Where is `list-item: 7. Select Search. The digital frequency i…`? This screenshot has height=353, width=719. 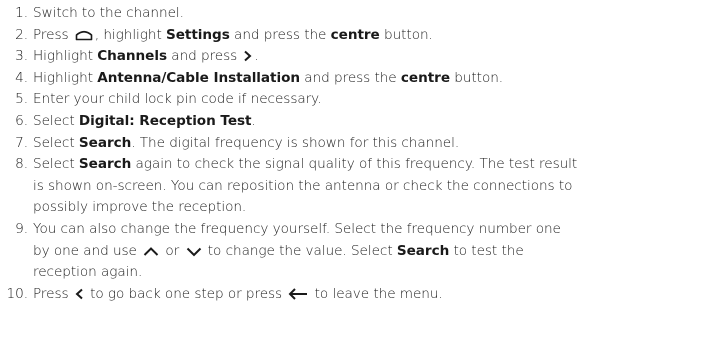 list-item: 7. Select Search. The digital frequency i… is located at coordinates (359, 144).